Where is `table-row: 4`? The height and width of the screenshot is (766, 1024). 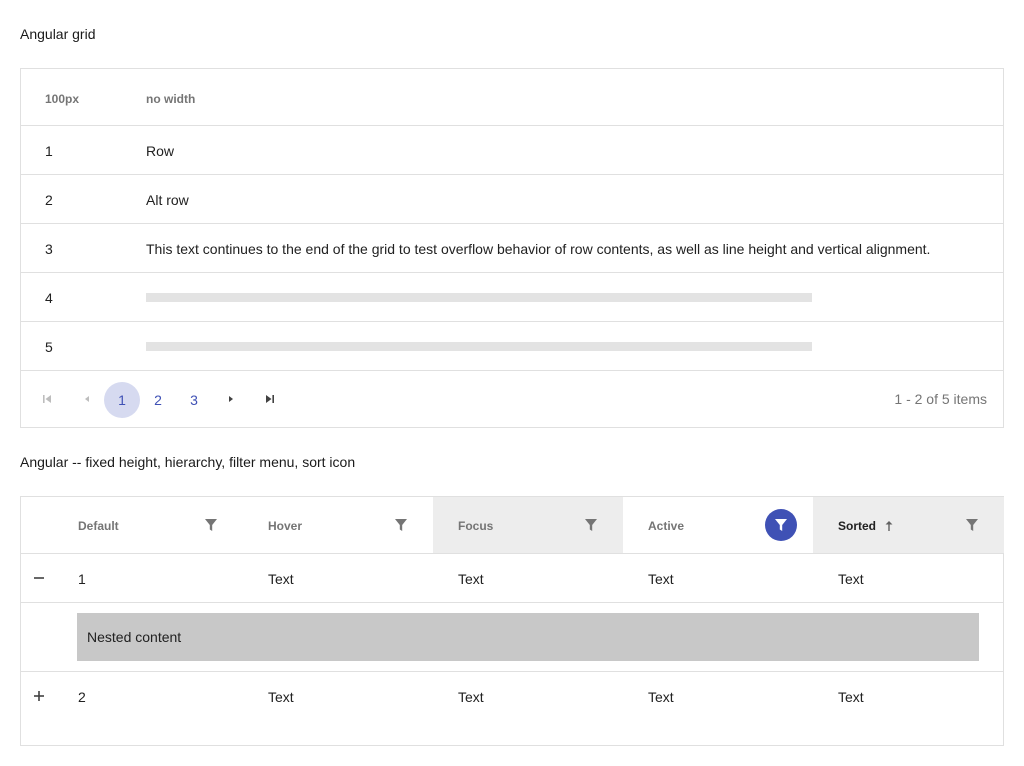 table-row: 4 is located at coordinates (512, 297).